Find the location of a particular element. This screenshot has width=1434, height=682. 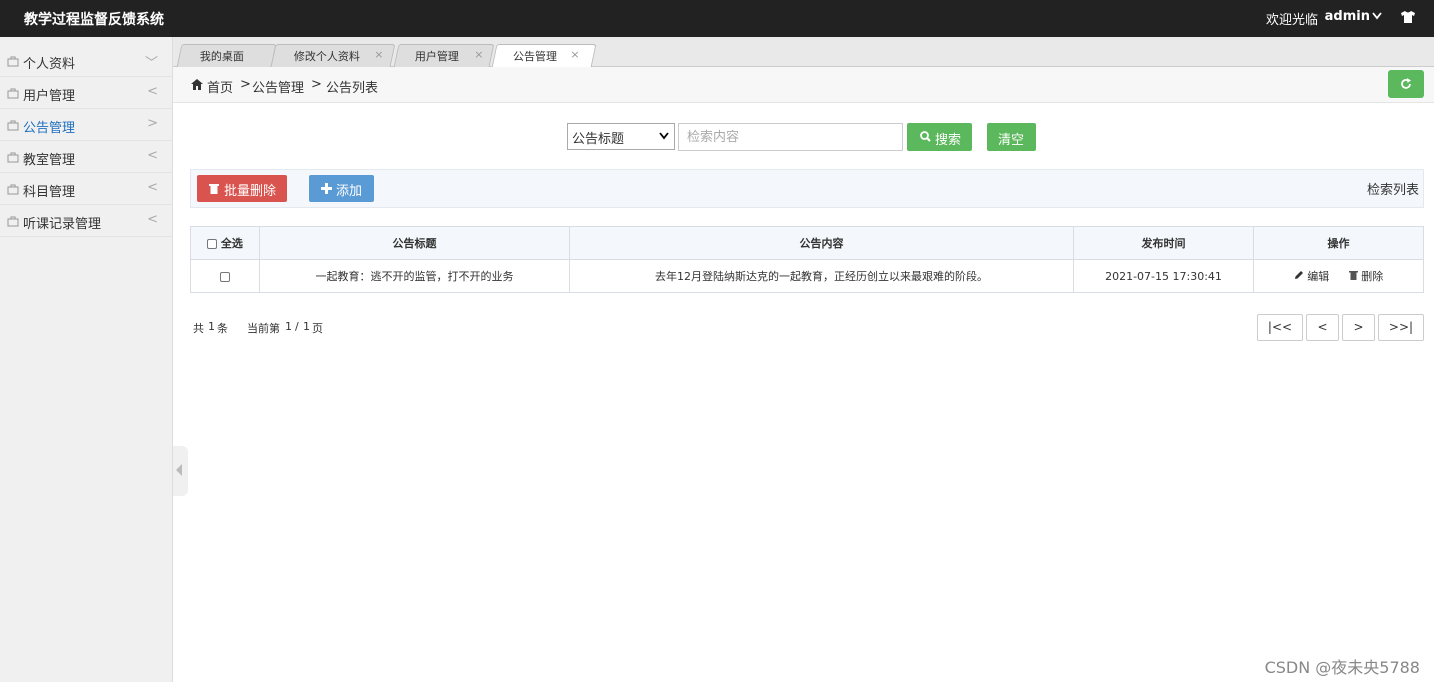

prev-page-button: < is located at coordinates (1322, 327).